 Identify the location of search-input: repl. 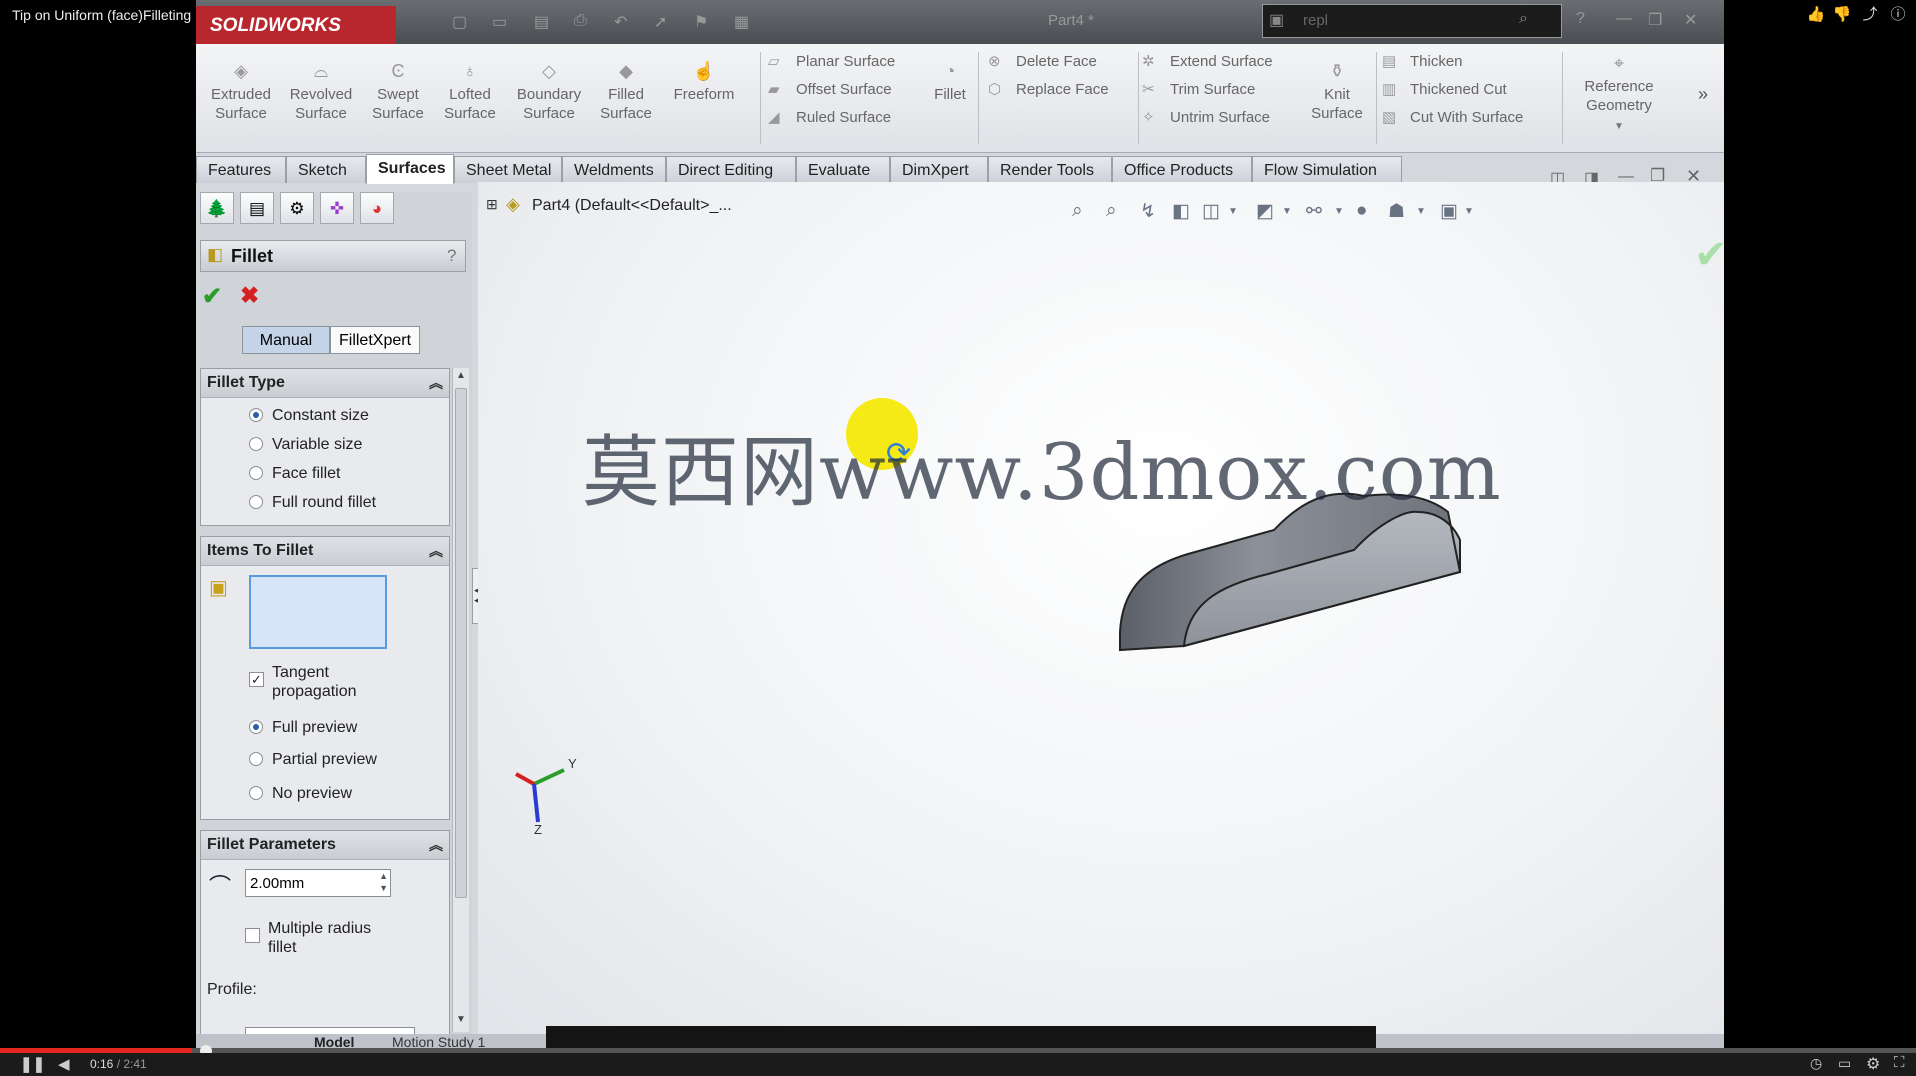
(1315, 20).